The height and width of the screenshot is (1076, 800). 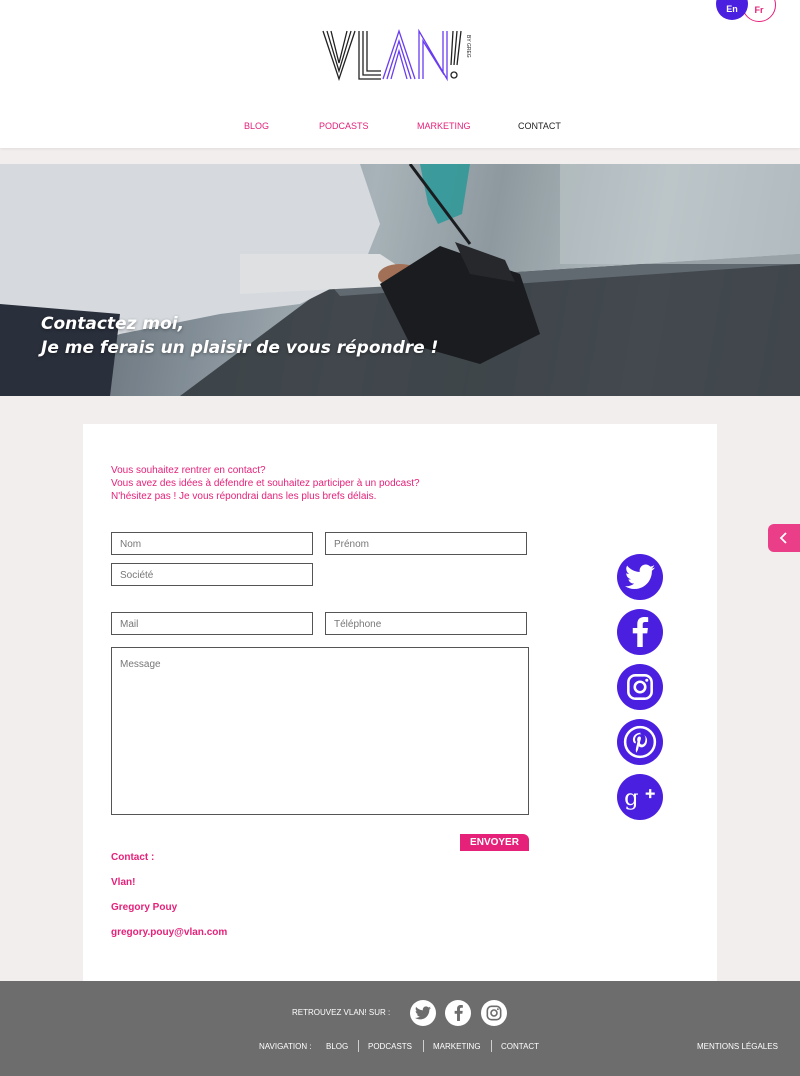 I want to click on side-panel-toggle, so click(x=784, y=538).